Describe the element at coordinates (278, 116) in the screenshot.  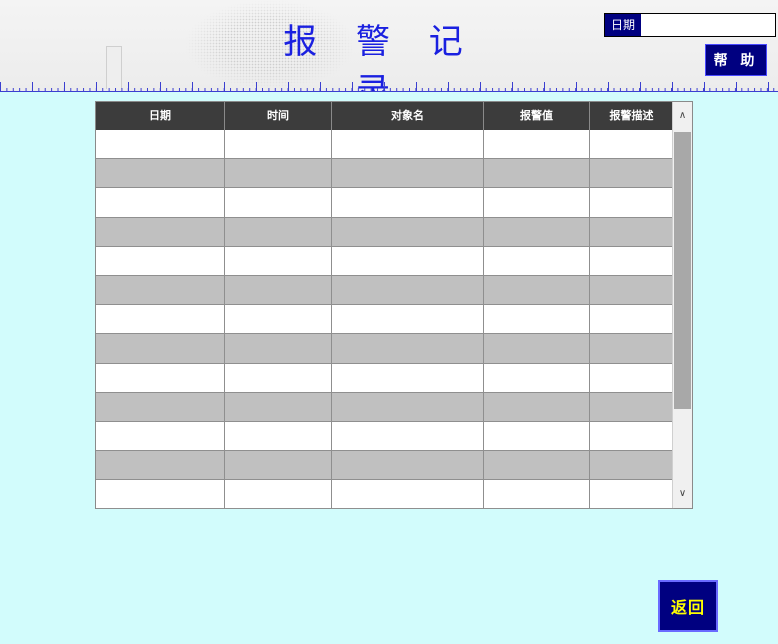
I see `column-header-time: 时间` at that location.